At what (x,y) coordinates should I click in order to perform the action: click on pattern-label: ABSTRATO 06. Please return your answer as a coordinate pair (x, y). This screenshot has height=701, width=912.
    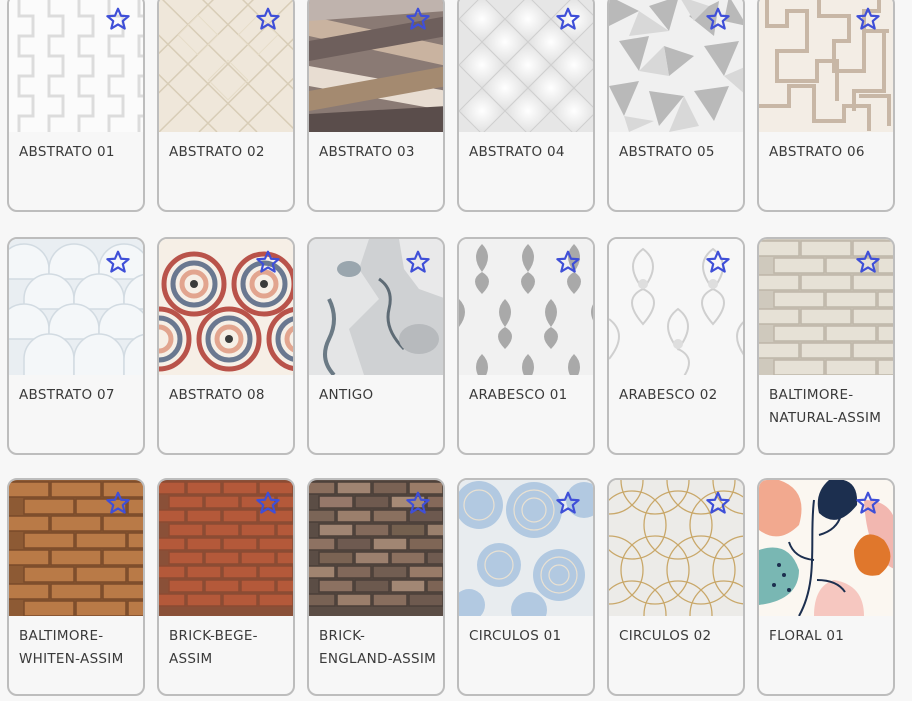
    Looking at the image, I should click on (817, 152).